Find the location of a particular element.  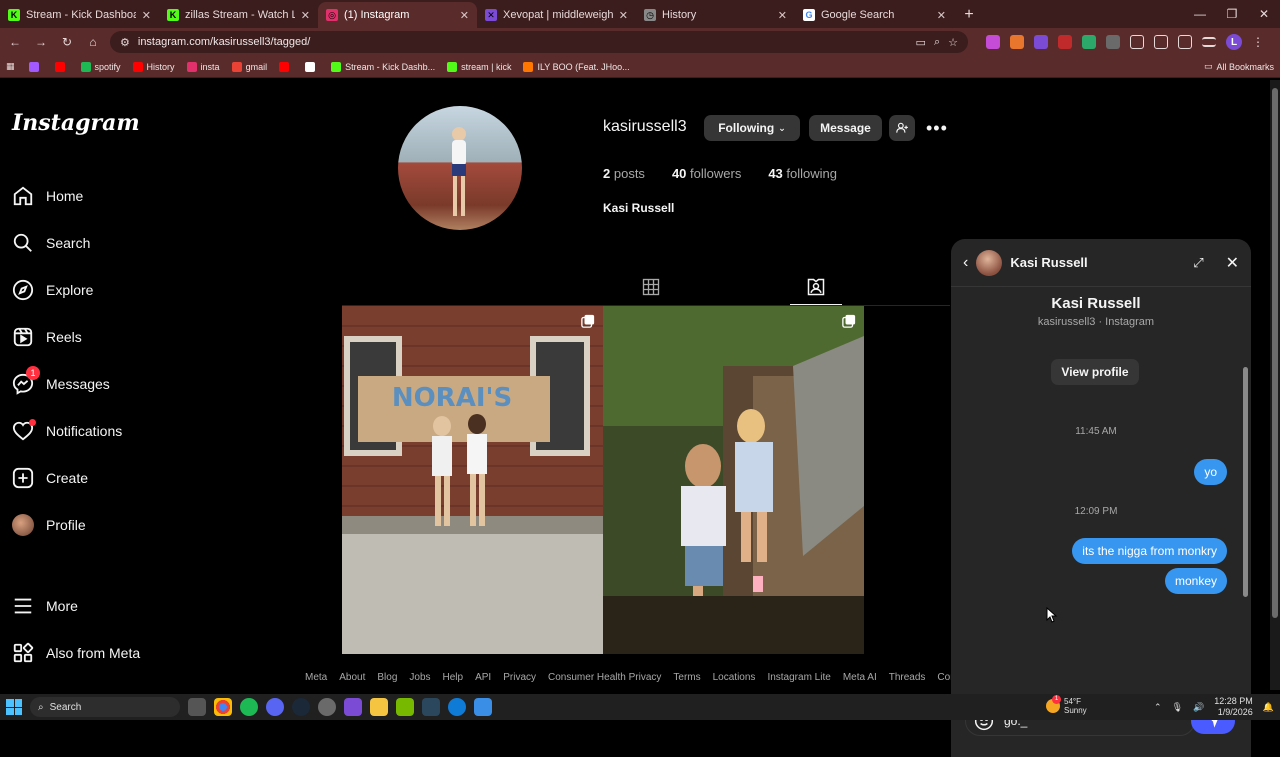

profile-picture is located at coordinates (460, 168).